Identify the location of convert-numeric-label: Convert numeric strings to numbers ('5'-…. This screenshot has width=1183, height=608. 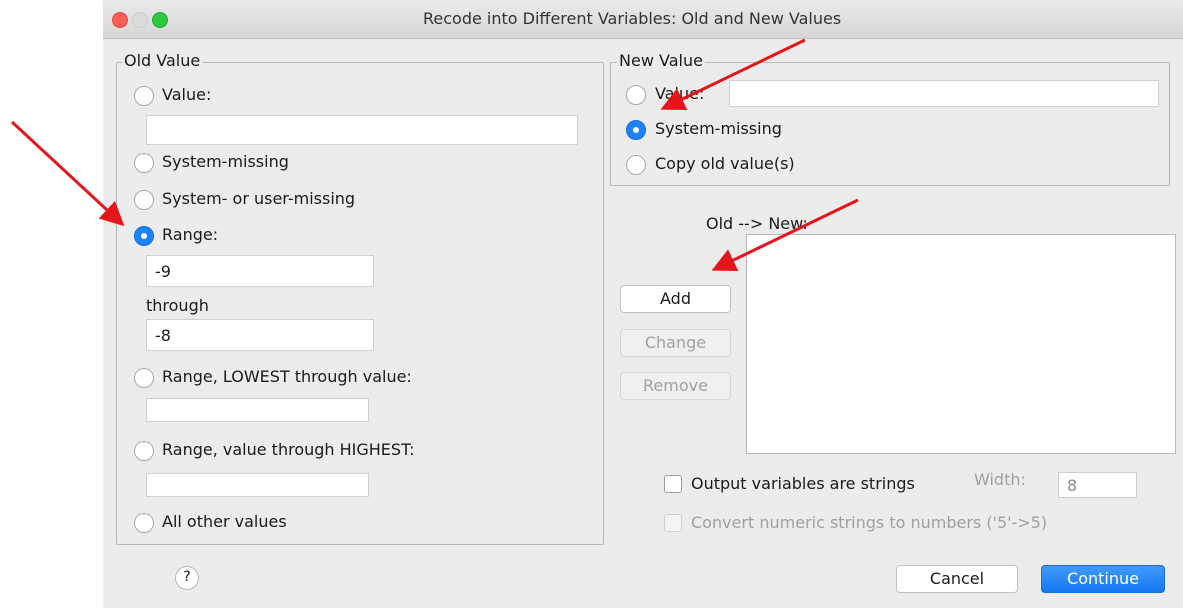
(869, 522).